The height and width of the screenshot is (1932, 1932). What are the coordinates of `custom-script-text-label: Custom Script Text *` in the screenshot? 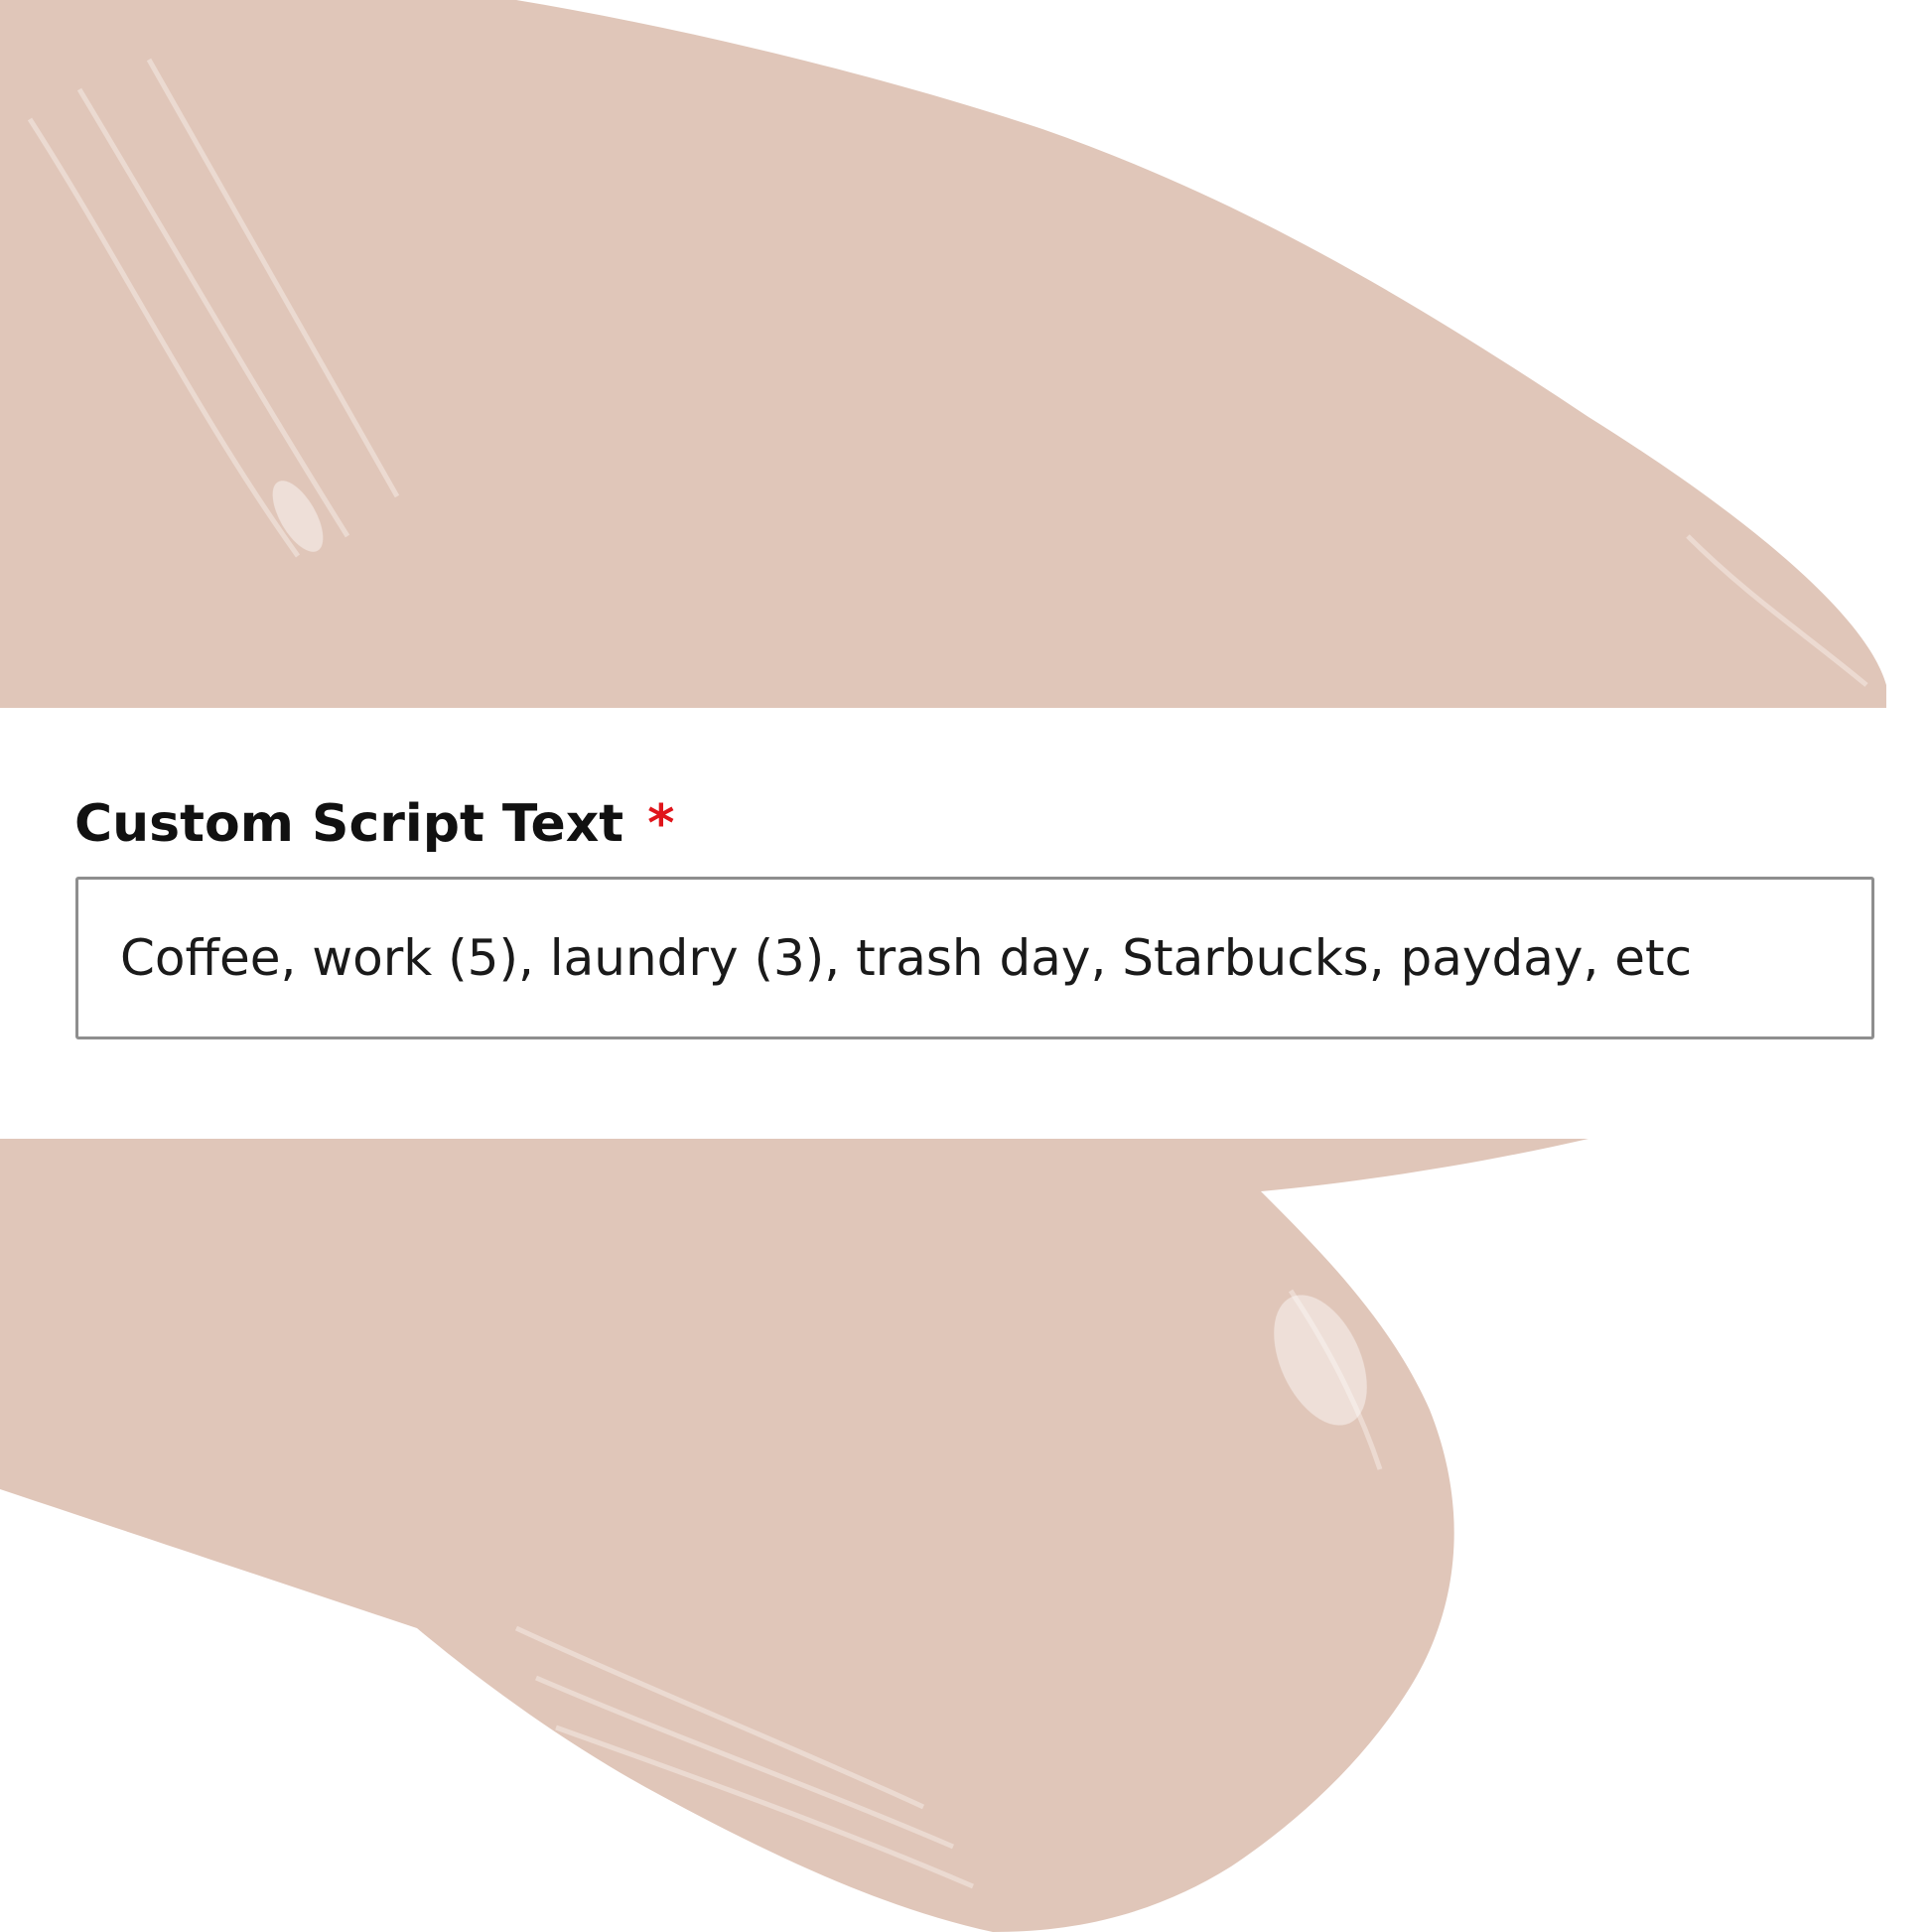 It's located at (374, 824).